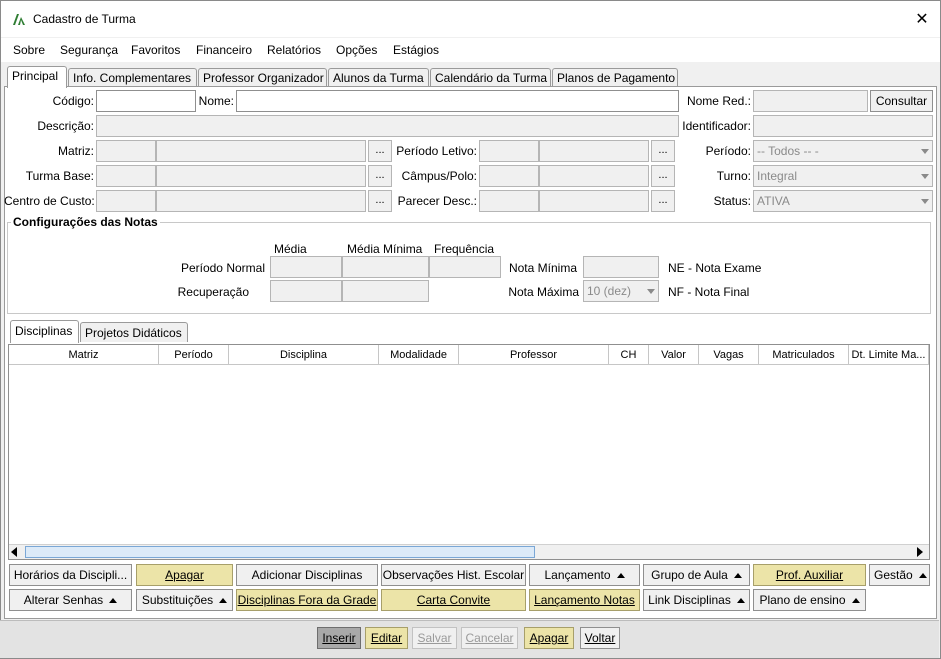 The width and height of the screenshot is (941, 659). I want to click on cancelar-button: Cancelar, so click(489, 638).